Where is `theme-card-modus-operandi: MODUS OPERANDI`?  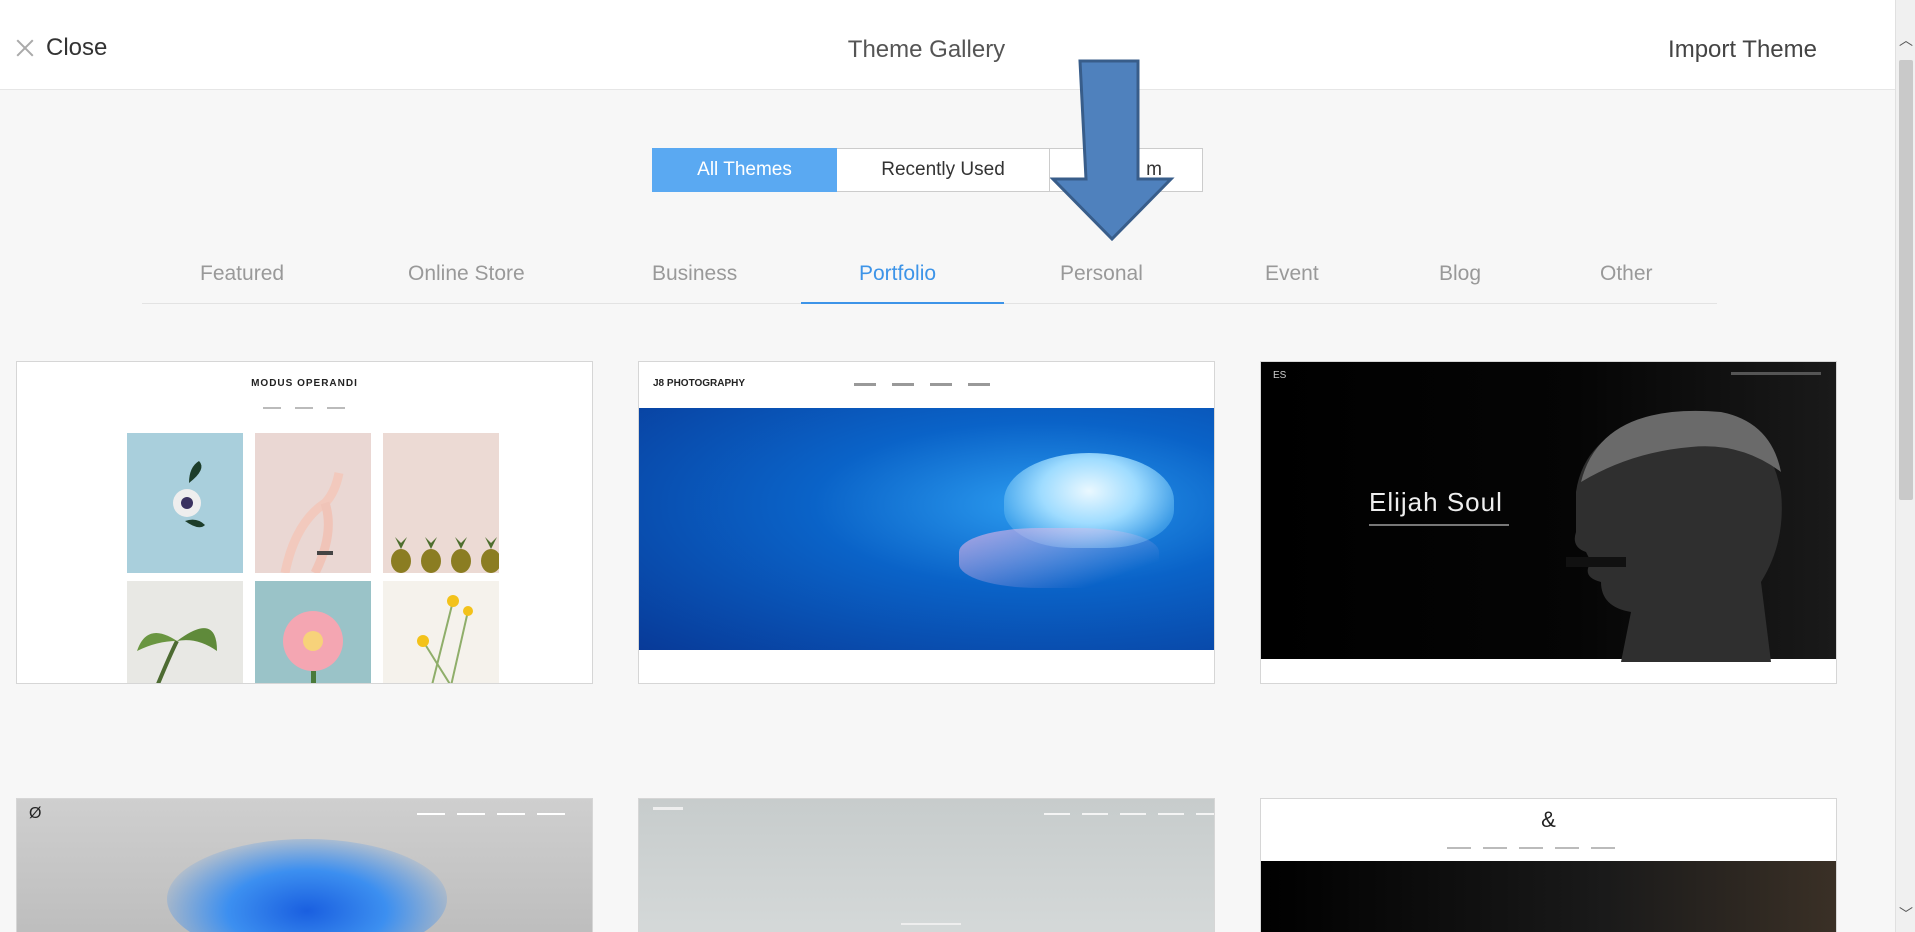
theme-card-modus-operandi: MODUS OPERANDI is located at coordinates (304, 522).